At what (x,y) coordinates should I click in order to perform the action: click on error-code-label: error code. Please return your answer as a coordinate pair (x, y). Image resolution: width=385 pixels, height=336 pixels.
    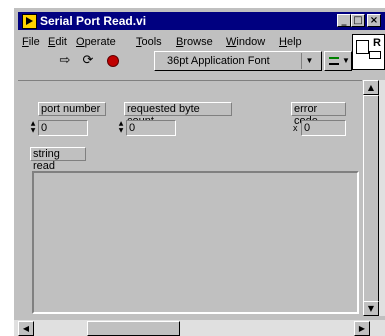
    Looking at the image, I should click on (318, 114).